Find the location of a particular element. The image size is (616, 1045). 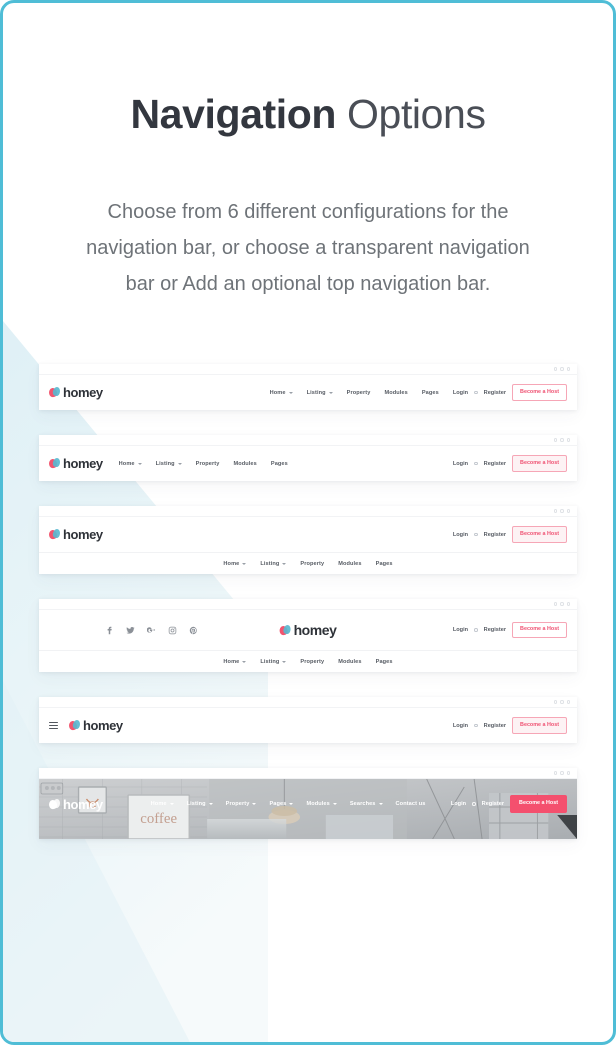

menu-item-contact-us: Contact us is located at coordinates (411, 804).